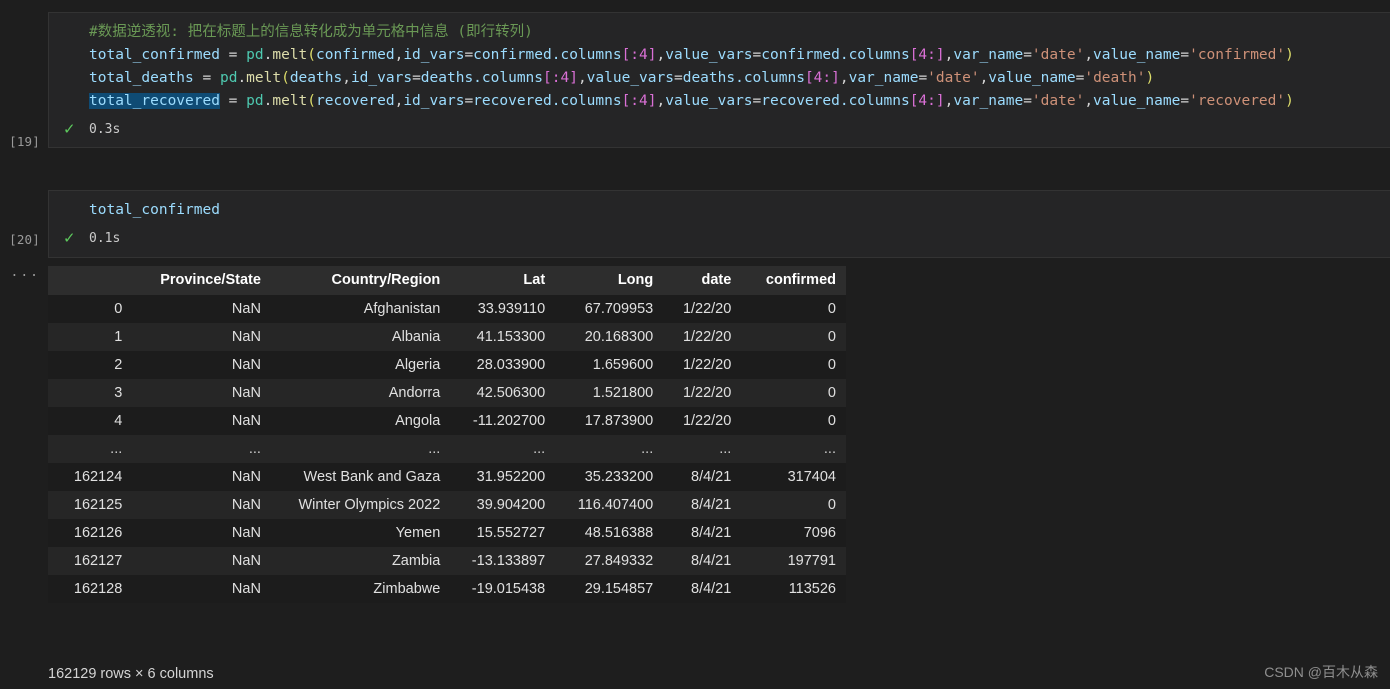  What do you see at coordinates (619, 589) in the screenshot?
I see `cell-long: 29.154857` at bounding box center [619, 589].